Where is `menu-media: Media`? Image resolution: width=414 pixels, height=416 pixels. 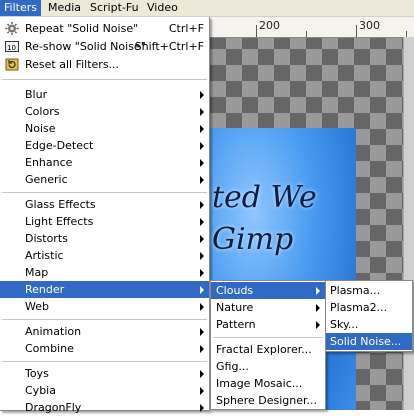 menu-media: Media is located at coordinates (64, 8).